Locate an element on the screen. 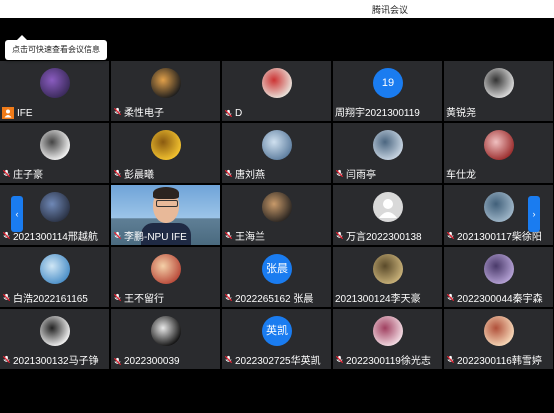 The image size is (554, 413). participant-label: 周翔宇2021300119 is located at coordinates (377, 111).